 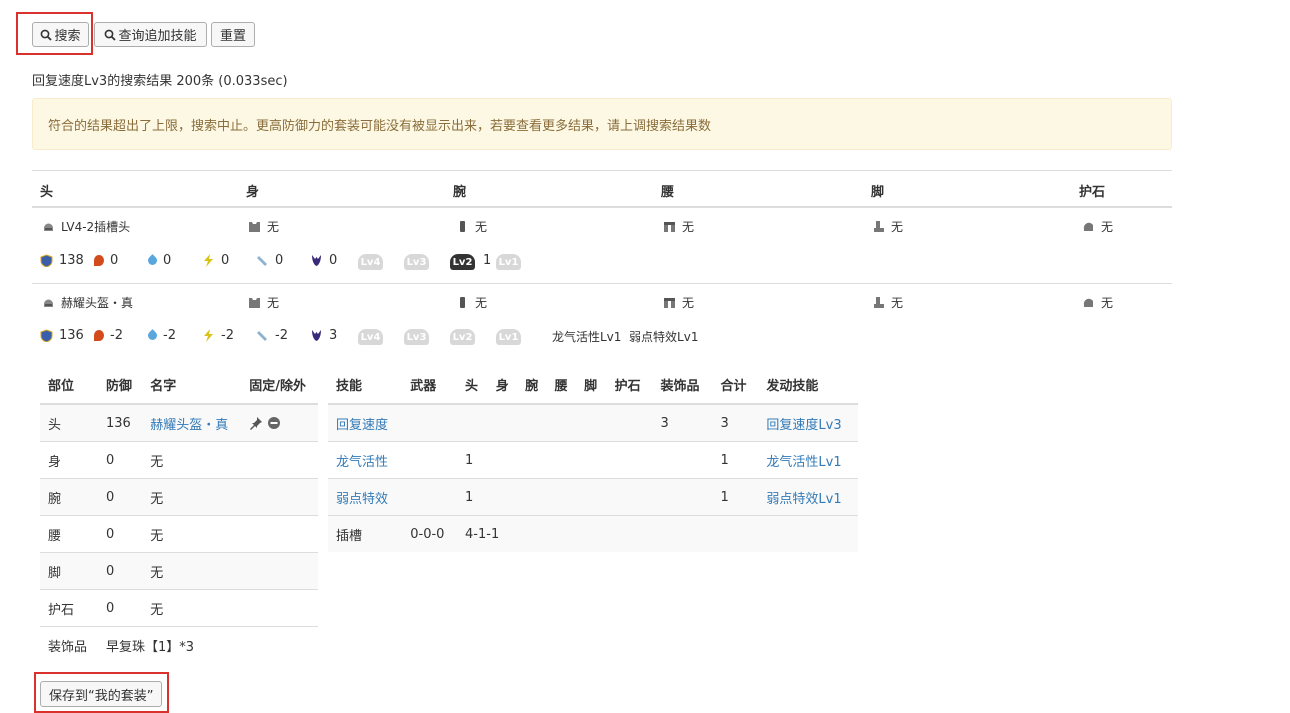 I want to click on part-head: LV4-2插槽头, so click(x=86, y=226).